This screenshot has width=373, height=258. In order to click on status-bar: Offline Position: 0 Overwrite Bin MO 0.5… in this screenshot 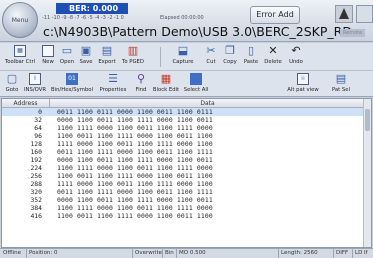, I will do `click(186, 253)`.